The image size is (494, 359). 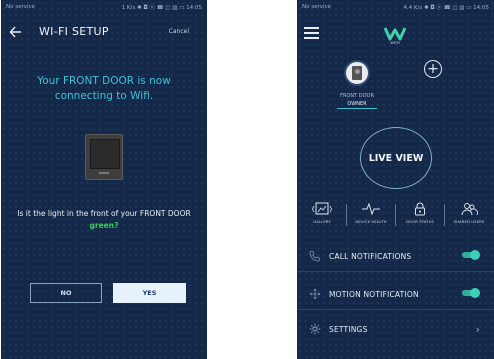 I want to click on row-label: SETTINGS, so click(x=348, y=329).